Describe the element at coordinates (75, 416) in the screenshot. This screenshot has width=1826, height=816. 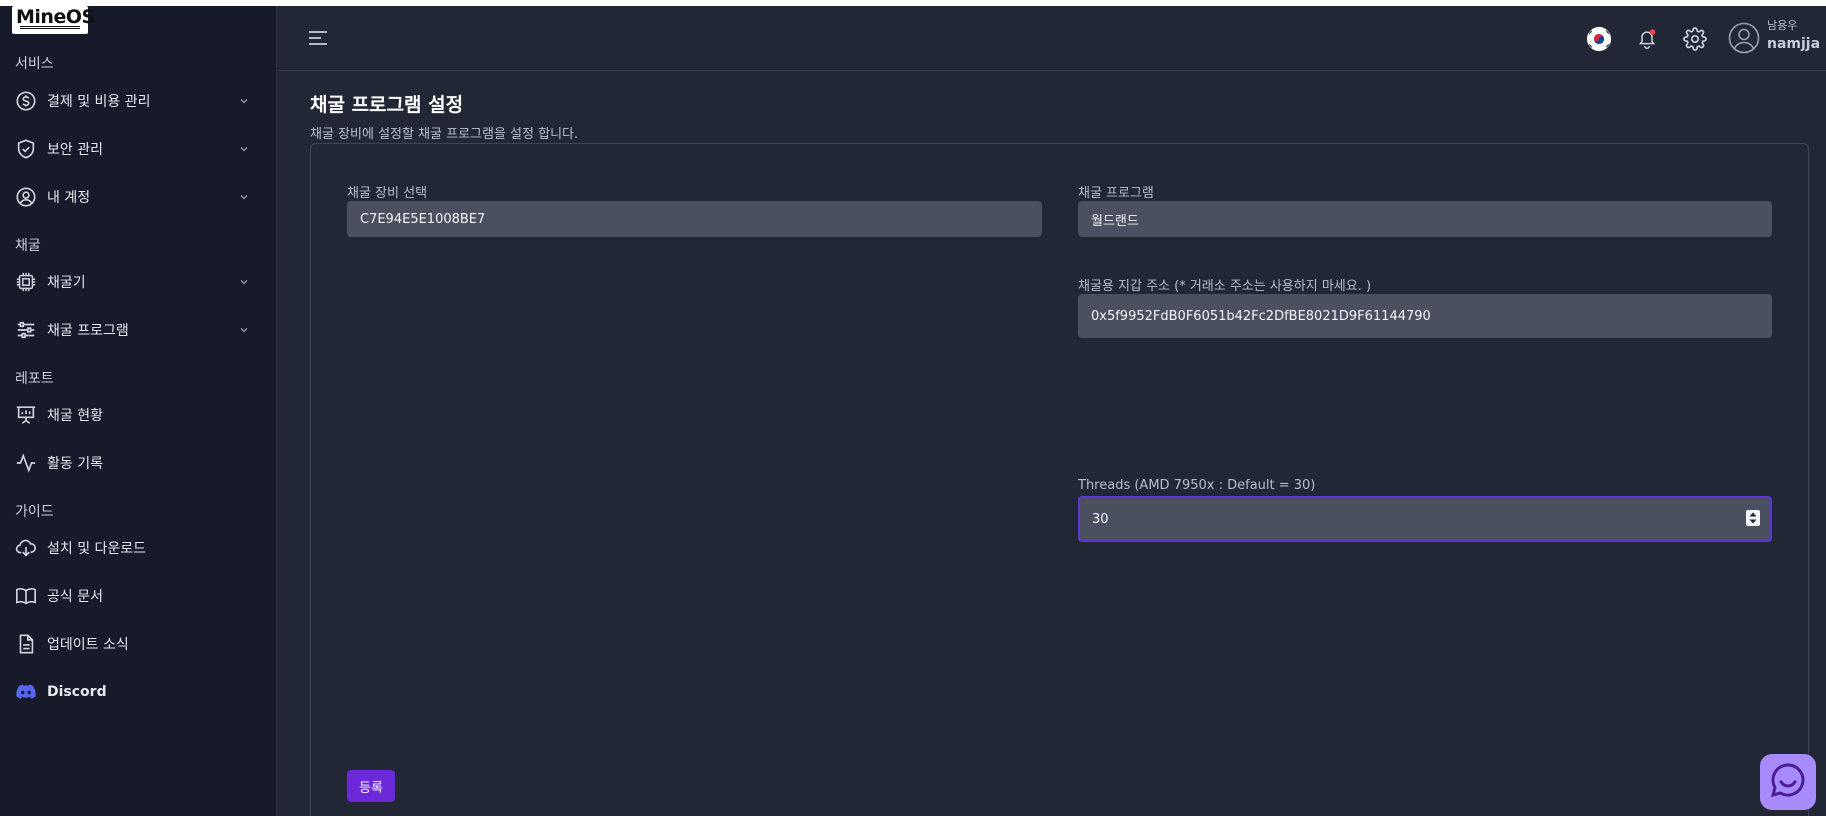
I see `sidebar-item-label: 채굴 현황` at that location.